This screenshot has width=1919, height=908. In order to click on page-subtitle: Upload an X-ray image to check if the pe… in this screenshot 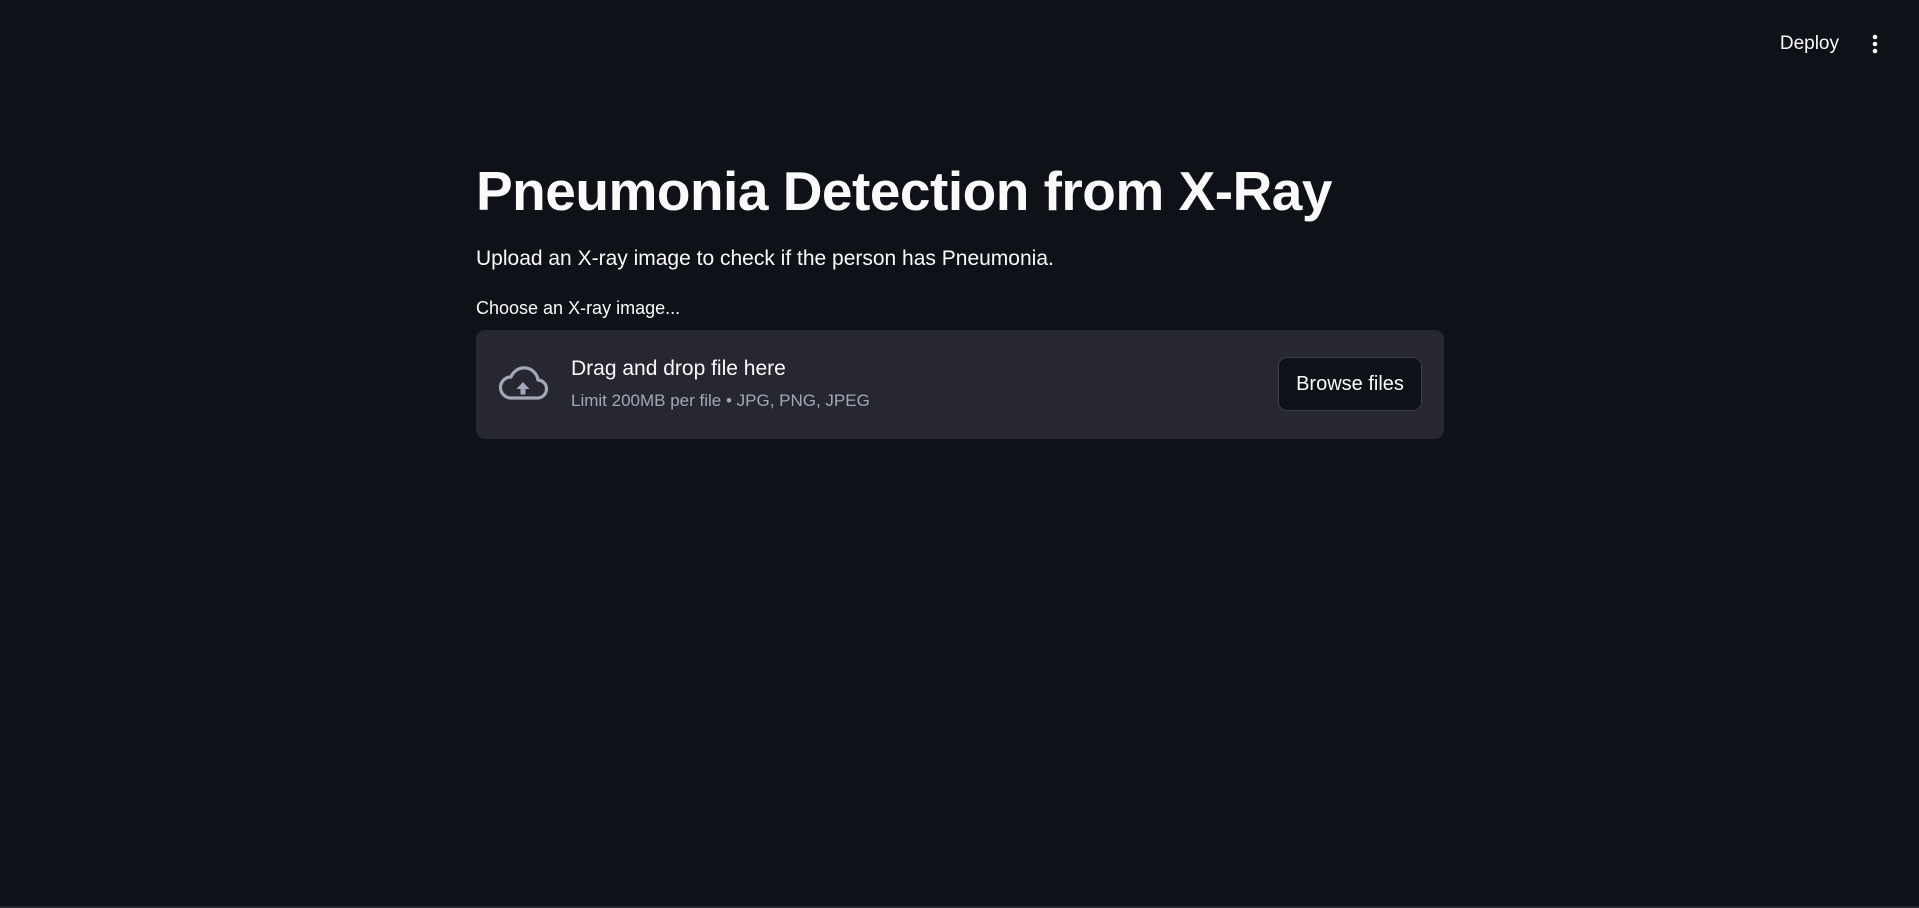, I will do `click(765, 258)`.